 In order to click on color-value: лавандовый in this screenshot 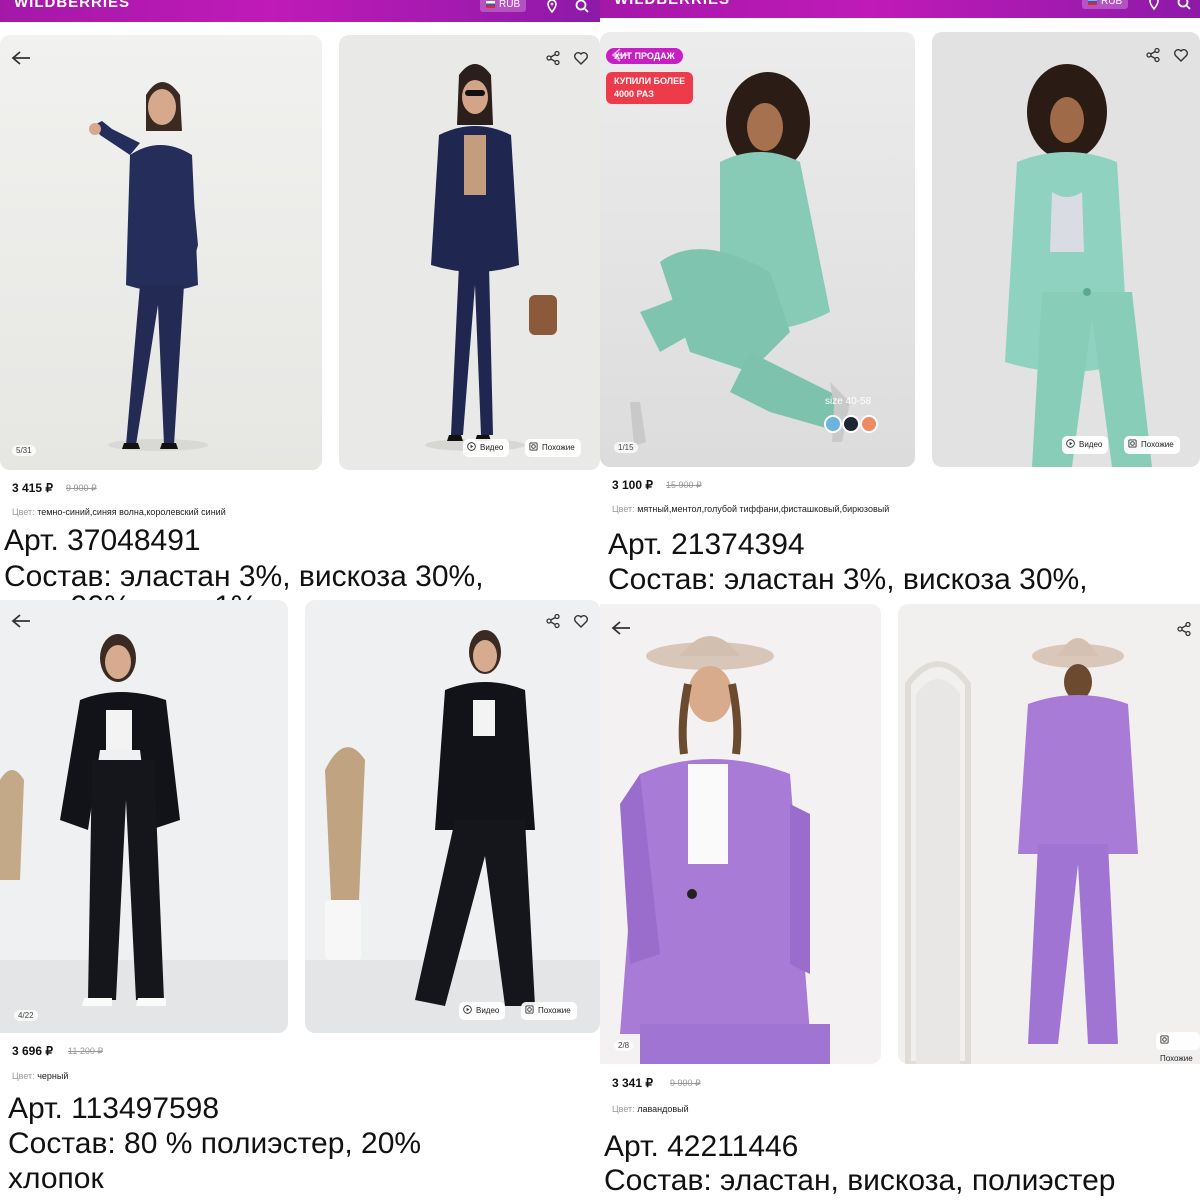, I will do `click(663, 1109)`.